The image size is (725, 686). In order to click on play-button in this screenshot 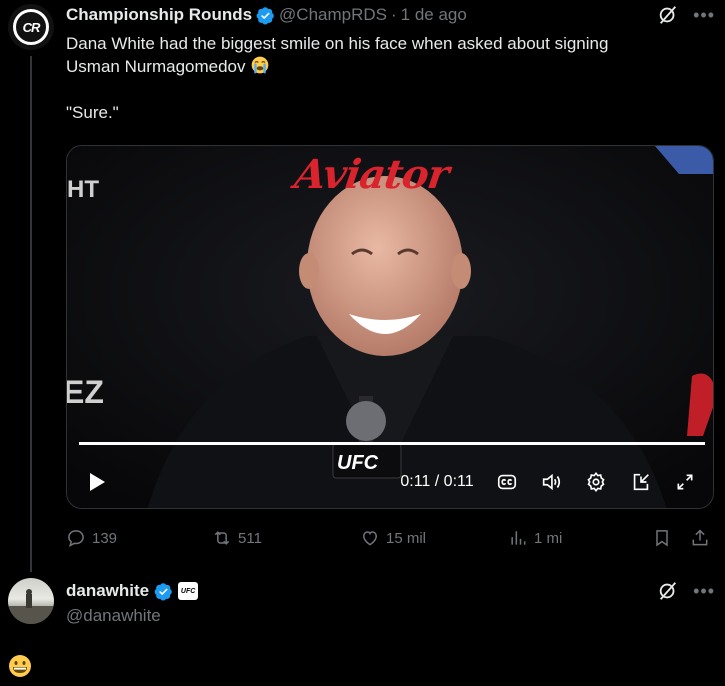, I will do `click(97, 482)`.